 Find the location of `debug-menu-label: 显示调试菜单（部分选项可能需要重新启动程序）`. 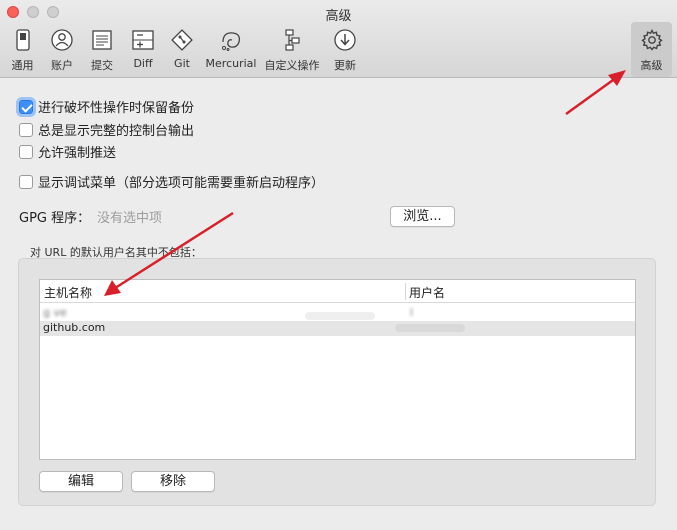

debug-menu-label: 显示调试菜单（部分选项可能需要重新启动程序） is located at coordinates (181, 183).